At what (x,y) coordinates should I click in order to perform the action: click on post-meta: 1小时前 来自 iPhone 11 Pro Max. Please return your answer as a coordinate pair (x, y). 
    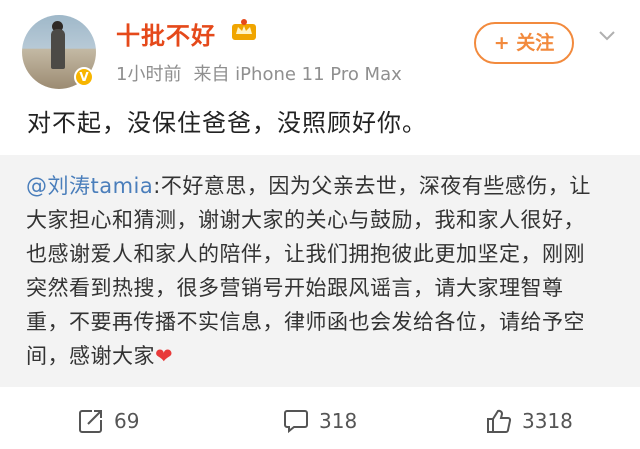
    Looking at the image, I should click on (259, 73).